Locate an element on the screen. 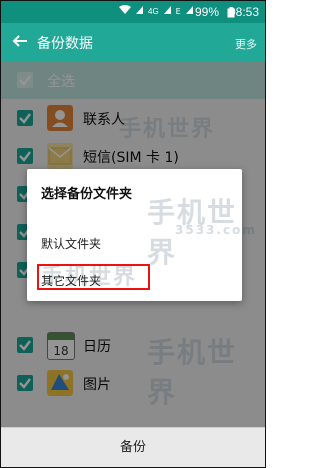  wifi-icon is located at coordinates (125, 11).